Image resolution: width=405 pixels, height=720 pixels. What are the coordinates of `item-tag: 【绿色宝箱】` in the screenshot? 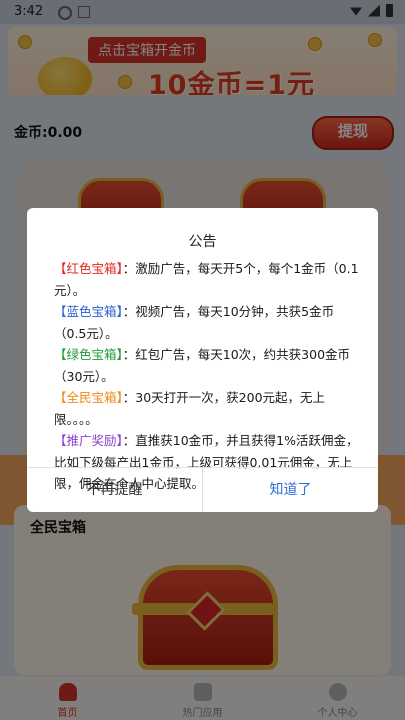 It's located at (88, 354).